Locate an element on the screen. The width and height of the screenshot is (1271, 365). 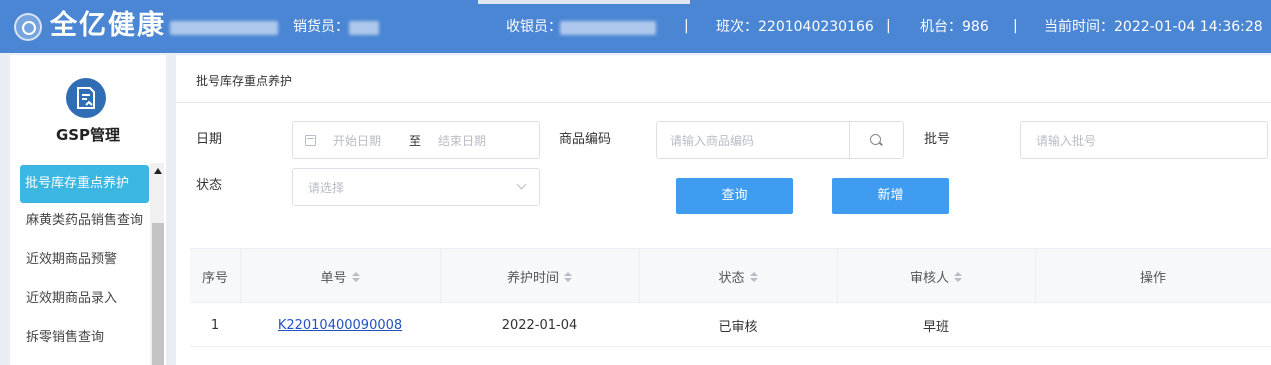
salesperson-label: 销货员： is located at coordinates (321, 27).